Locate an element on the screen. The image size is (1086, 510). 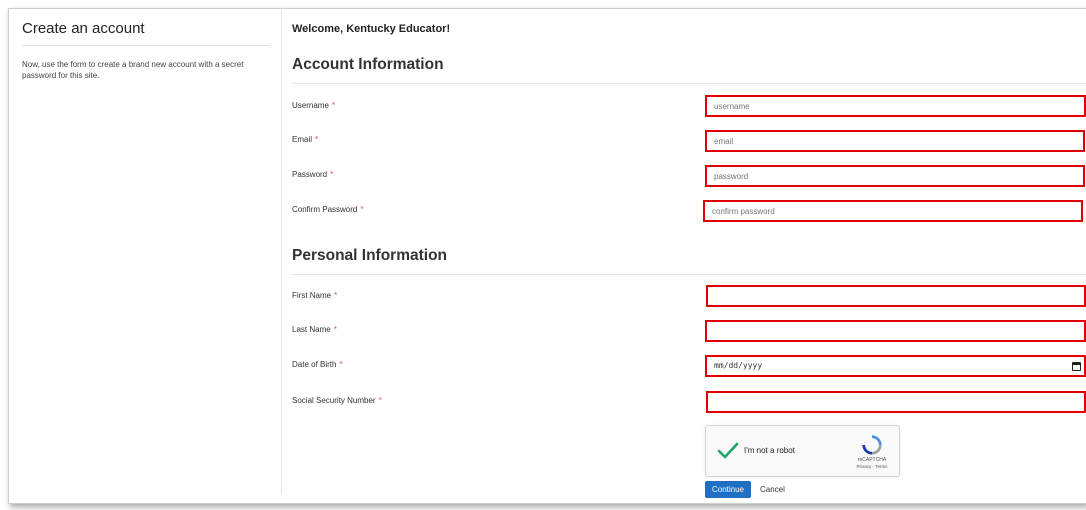
ssn-input is located at coordinates (896, 402).